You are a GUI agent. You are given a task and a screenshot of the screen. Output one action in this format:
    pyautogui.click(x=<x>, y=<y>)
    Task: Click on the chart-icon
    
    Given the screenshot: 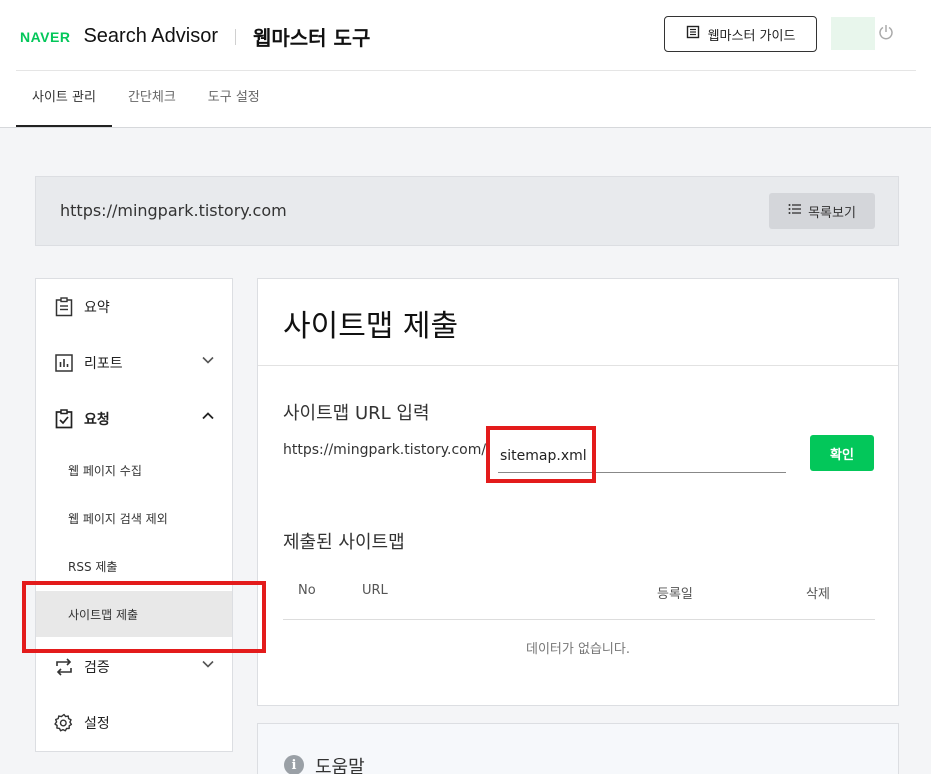 What is the action you would take?
    pyautogui.click(x=64, y=363)
    